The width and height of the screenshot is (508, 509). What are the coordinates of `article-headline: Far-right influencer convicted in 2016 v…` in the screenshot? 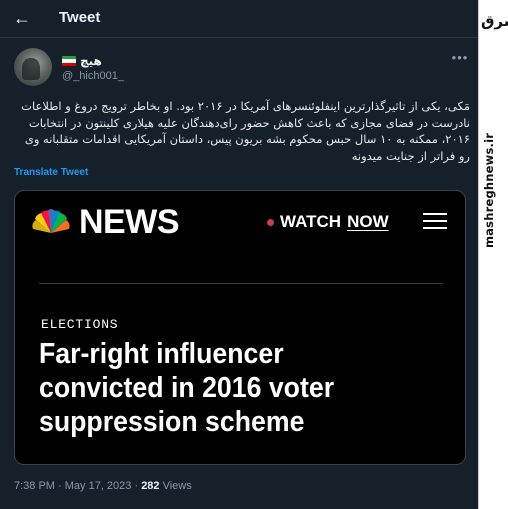 It's located at (223, 388).